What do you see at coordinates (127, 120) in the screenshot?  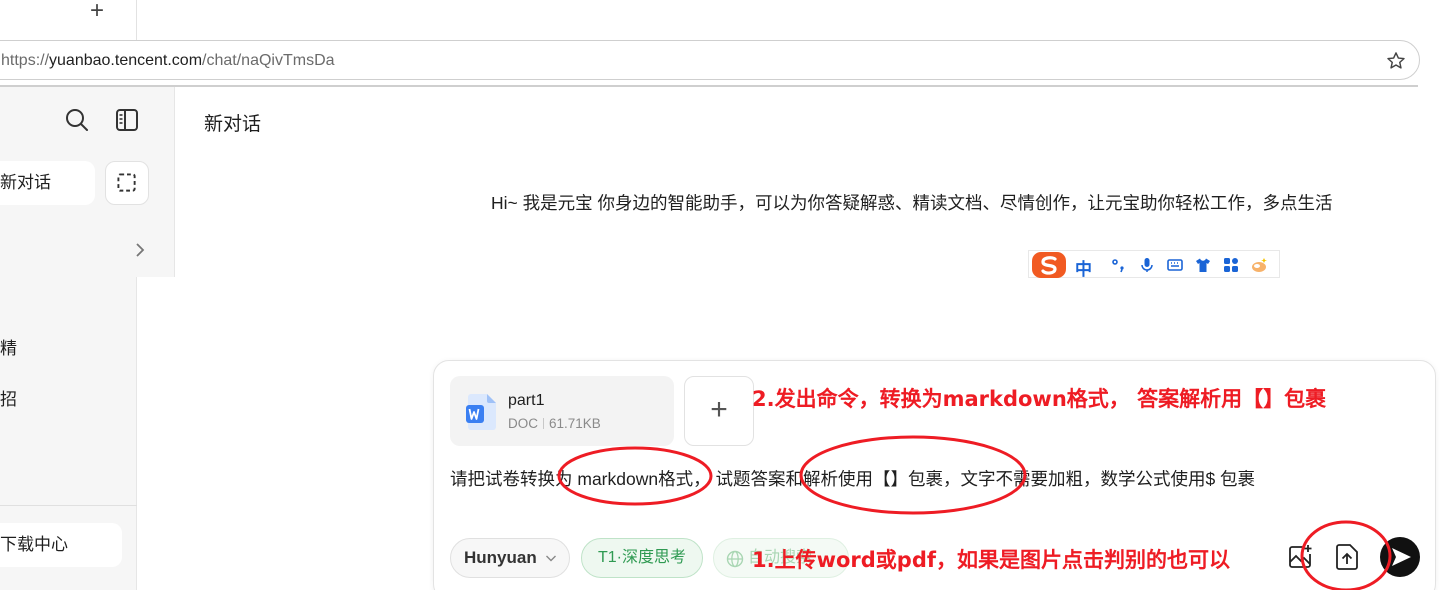 I see `sidebar-toggle-icon` at bounding box center [127, 120].